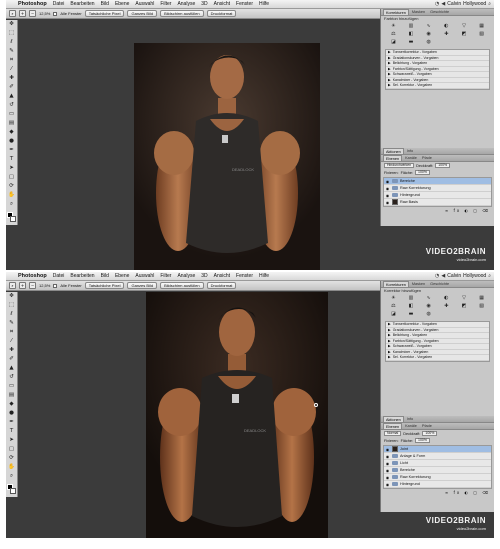 Image resolution: width=500 pixels, height=549 pixels. Describe the element at coordinates (418, 284) in the screenshot. I see `tab-masken: Masken` at that location.